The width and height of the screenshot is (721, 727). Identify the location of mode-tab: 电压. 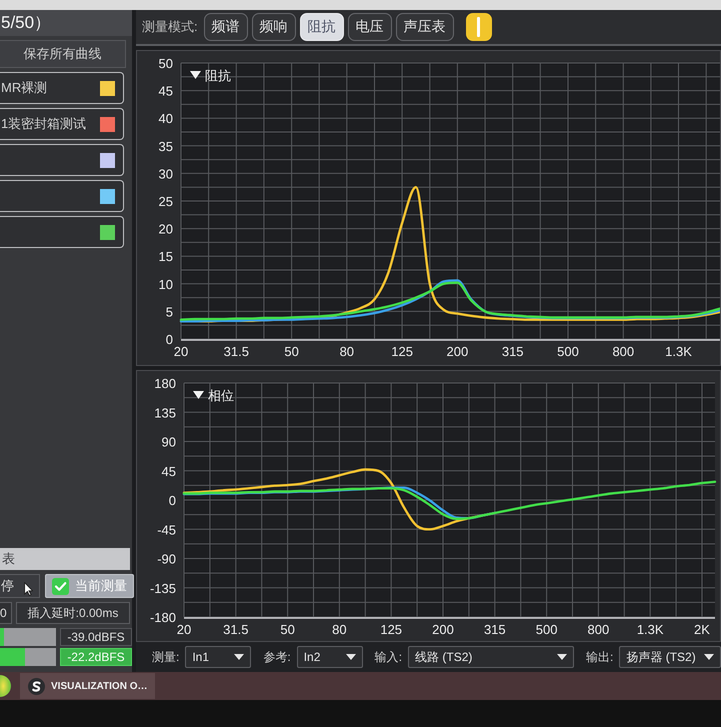
(370, 27).